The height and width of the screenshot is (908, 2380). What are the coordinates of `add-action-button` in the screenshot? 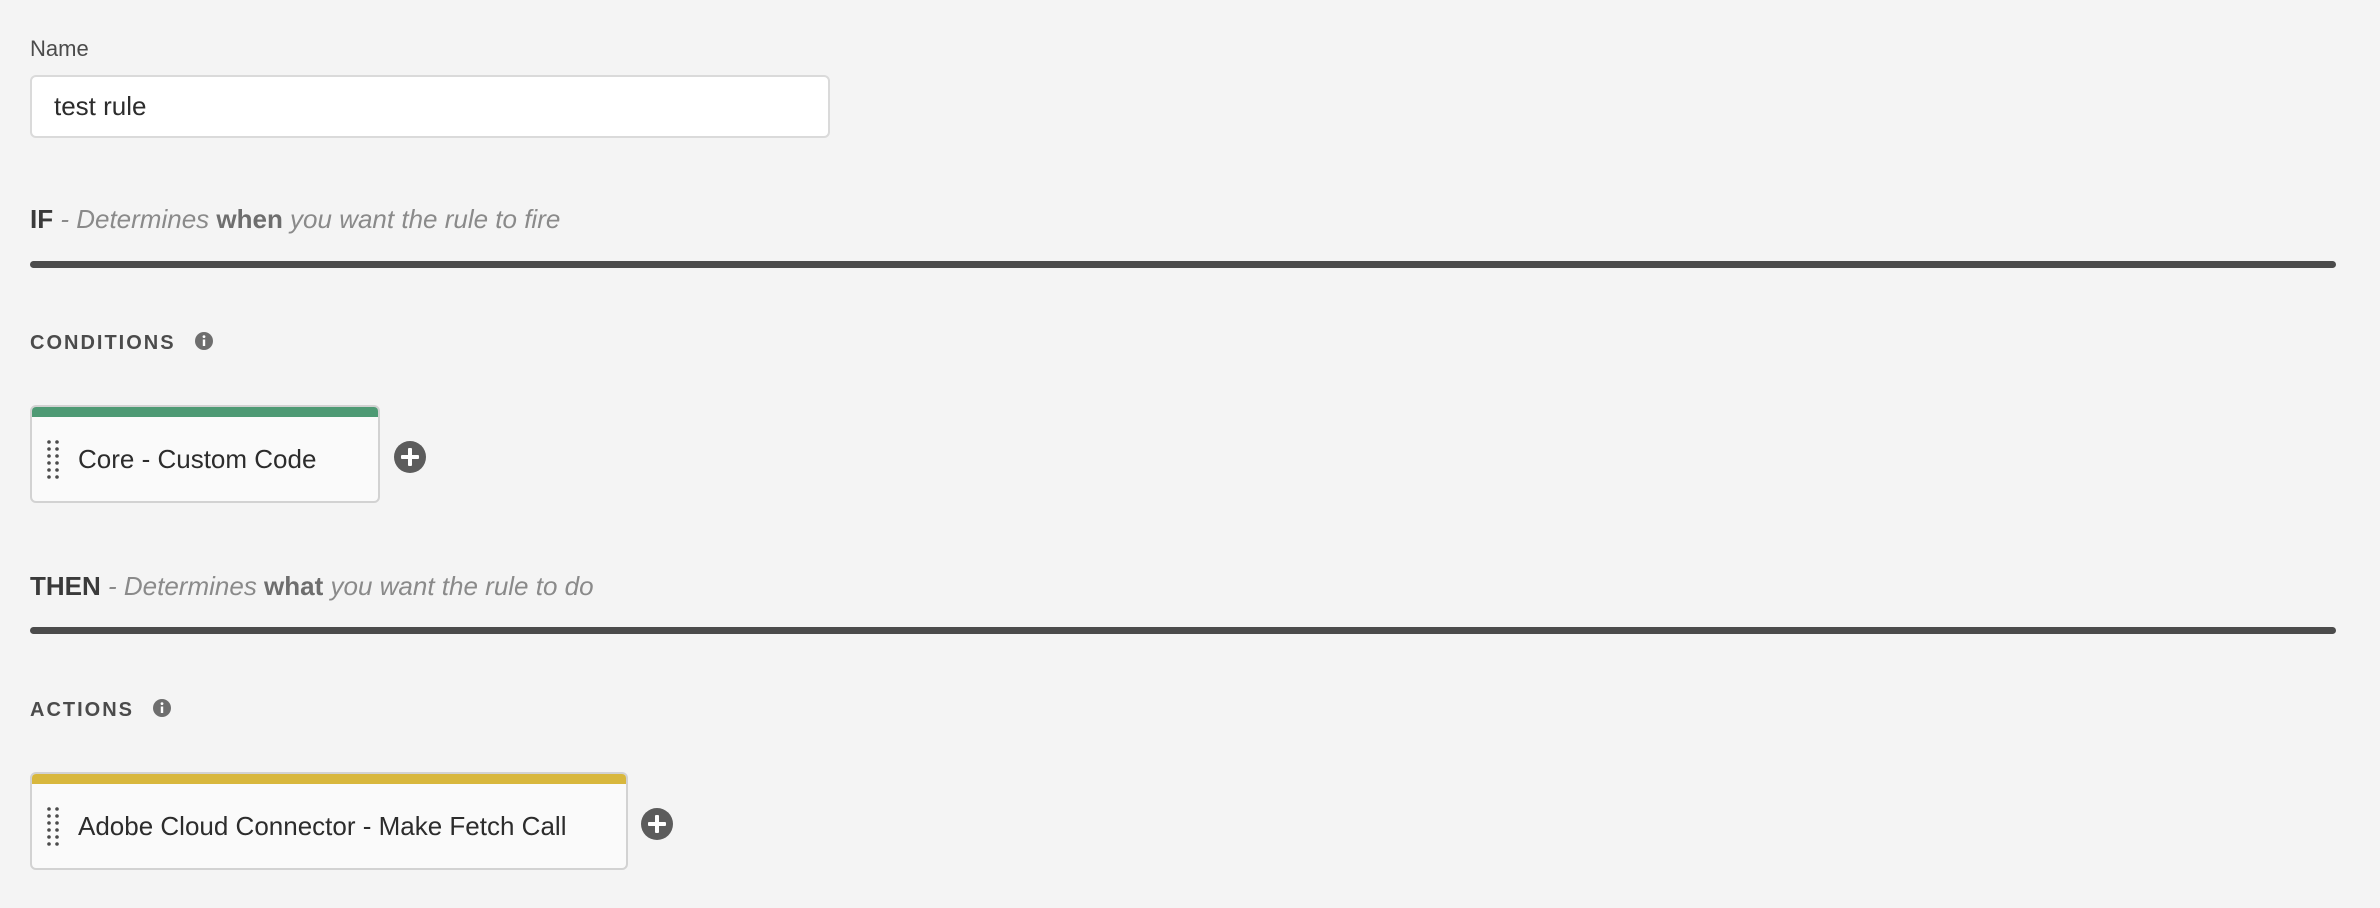 It's located at (657, 824).